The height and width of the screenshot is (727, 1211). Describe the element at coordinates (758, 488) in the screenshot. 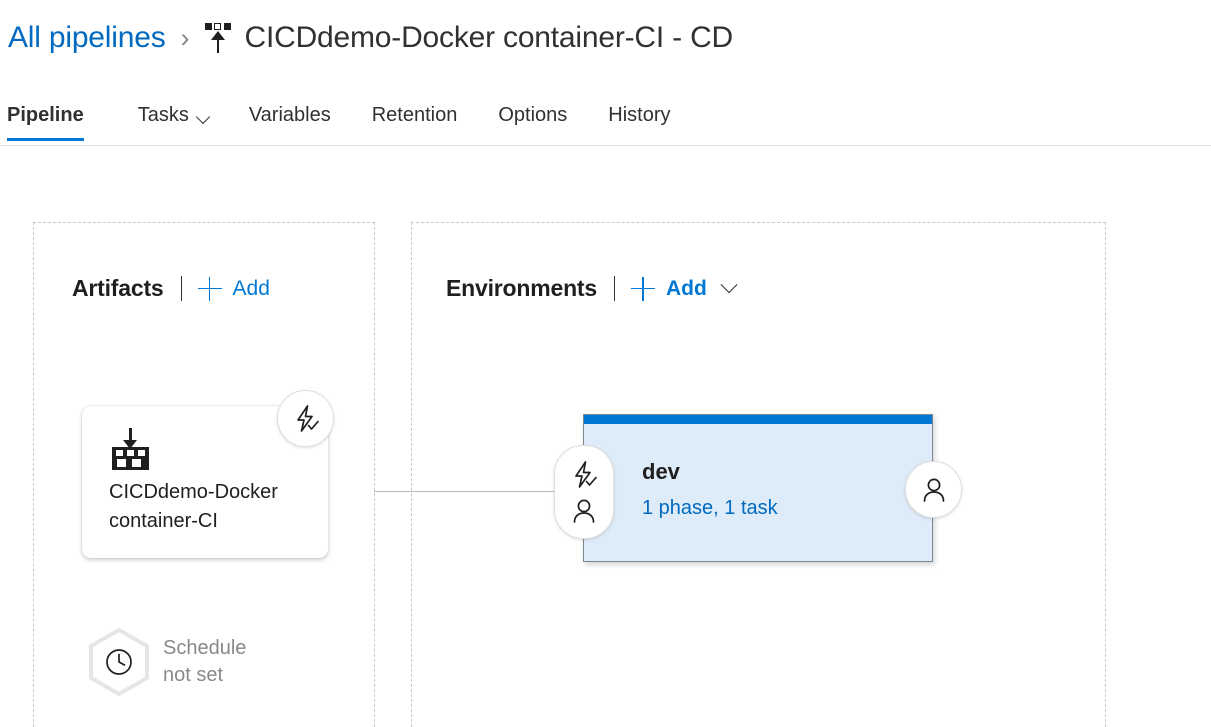

I see `environment-card-dev: dev 1 phase, 1 task` at that location.